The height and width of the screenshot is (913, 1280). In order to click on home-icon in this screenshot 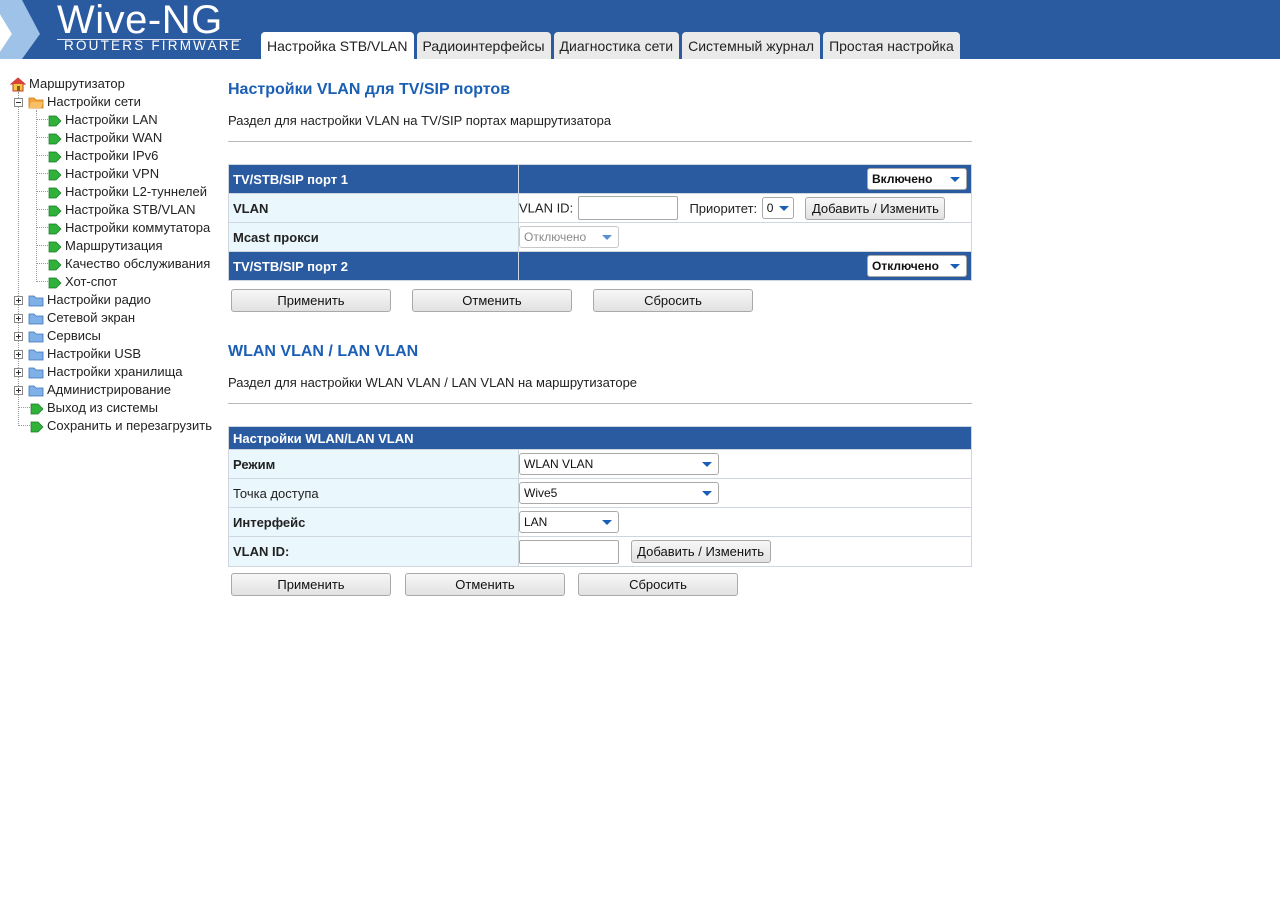, I will do `click(18, 84)`.